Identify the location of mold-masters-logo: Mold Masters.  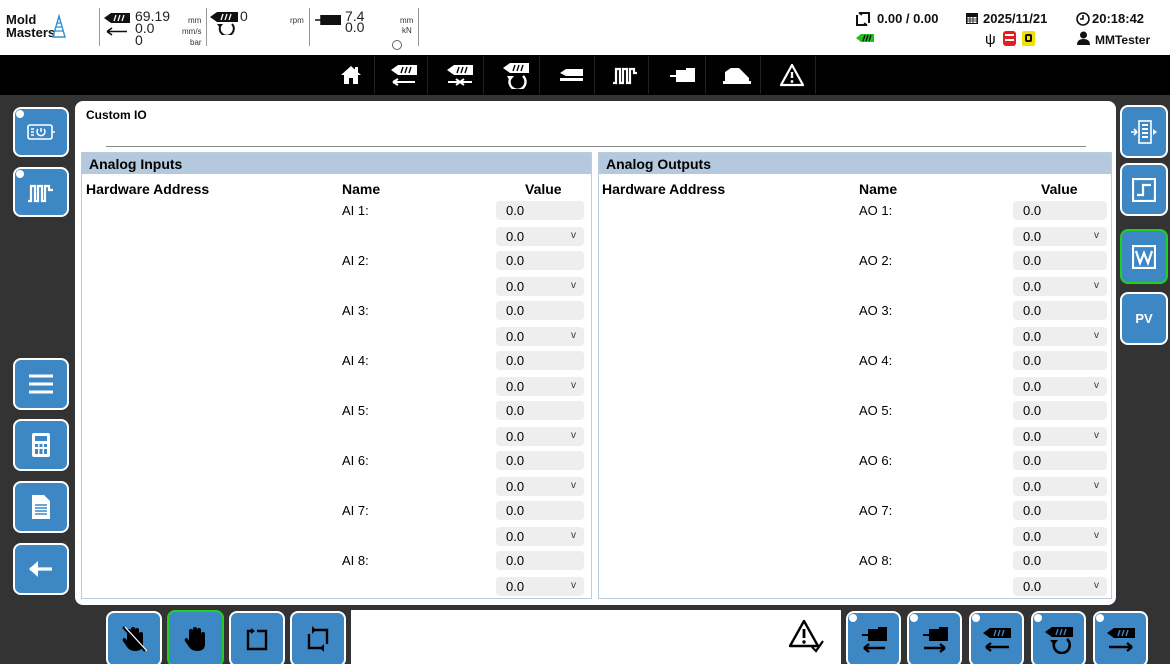
(50, 27).